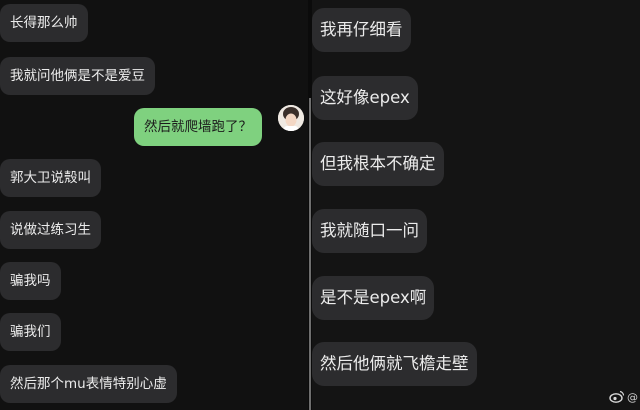  Describe the element at coordinates (617, 398) in the screenshot. I see `weibo-logo-icon` at that location.